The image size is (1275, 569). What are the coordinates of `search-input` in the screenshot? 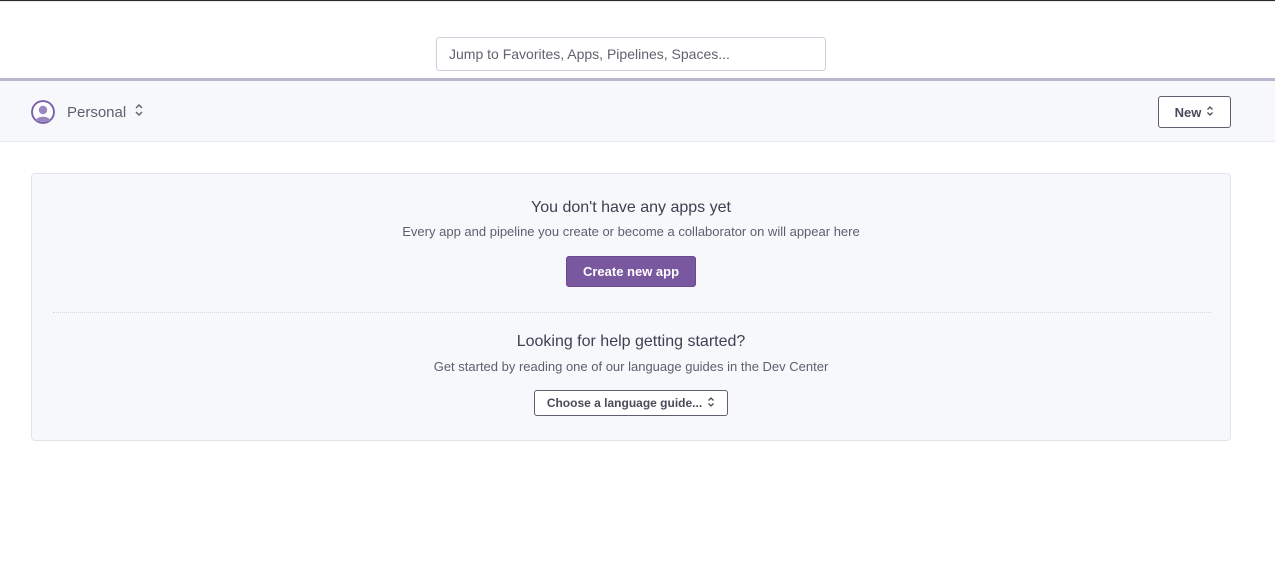 It's located at (631, 54).